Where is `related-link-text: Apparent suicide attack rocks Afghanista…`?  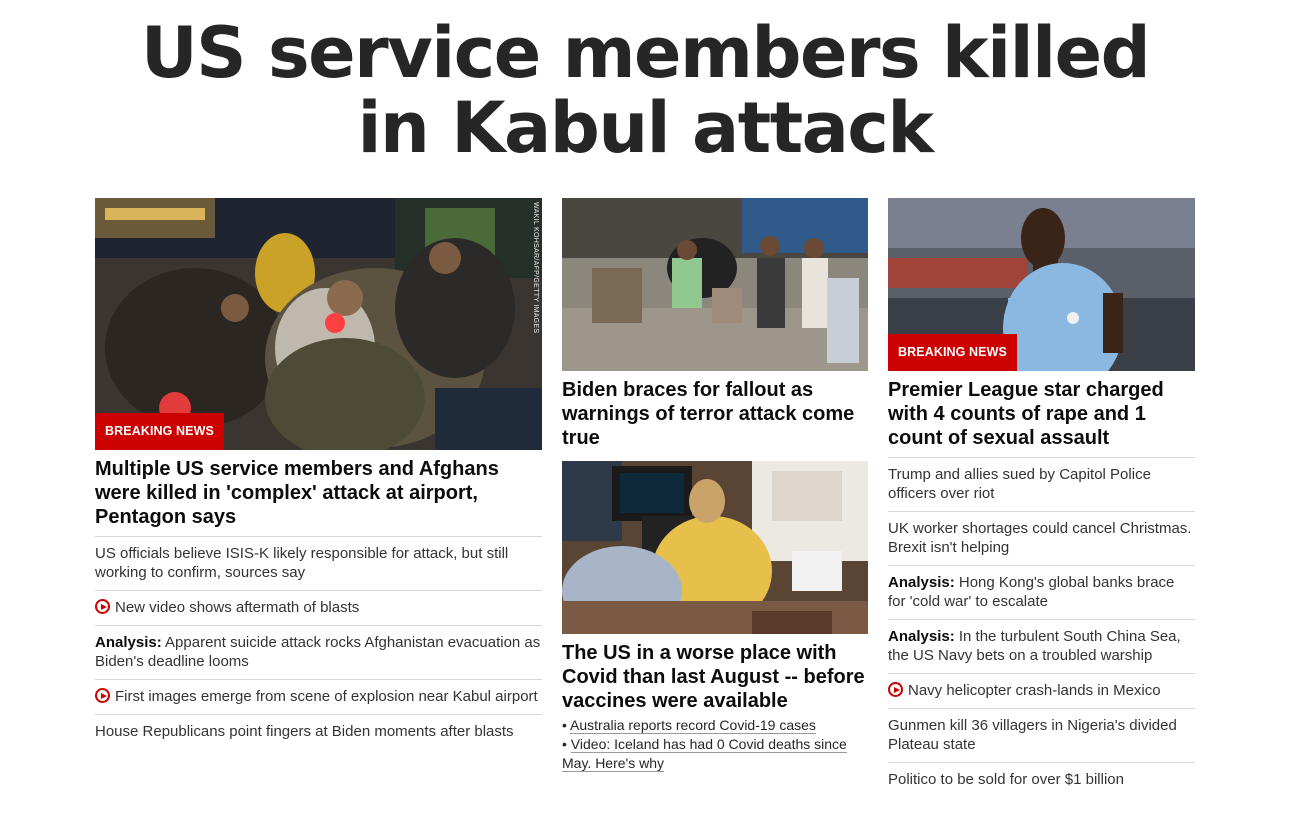 related-link-text: Apparent suicide attack rocks Afghanista… is located at coordinates (318, 652).